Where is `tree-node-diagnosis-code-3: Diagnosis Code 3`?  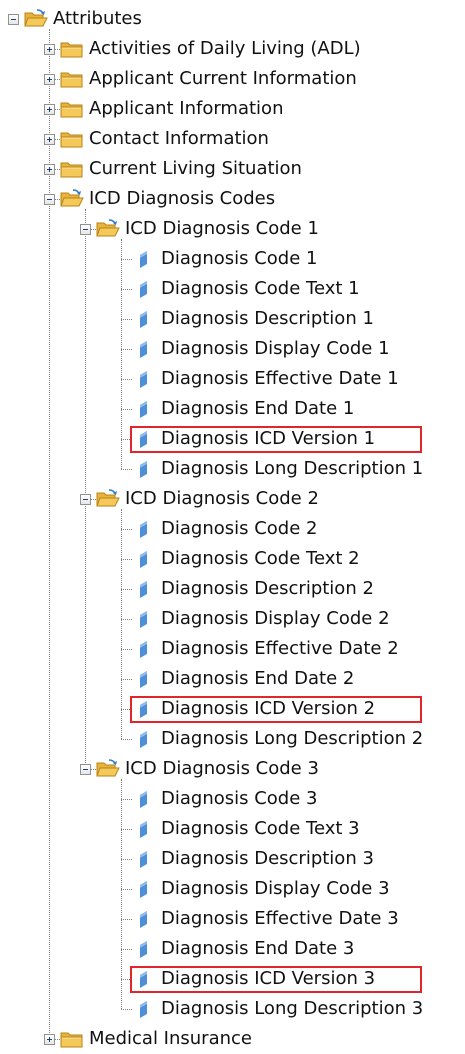
tree-node-diagnosis-code-3: Diagnosis Code 3 is located at coordinates (239, 799).